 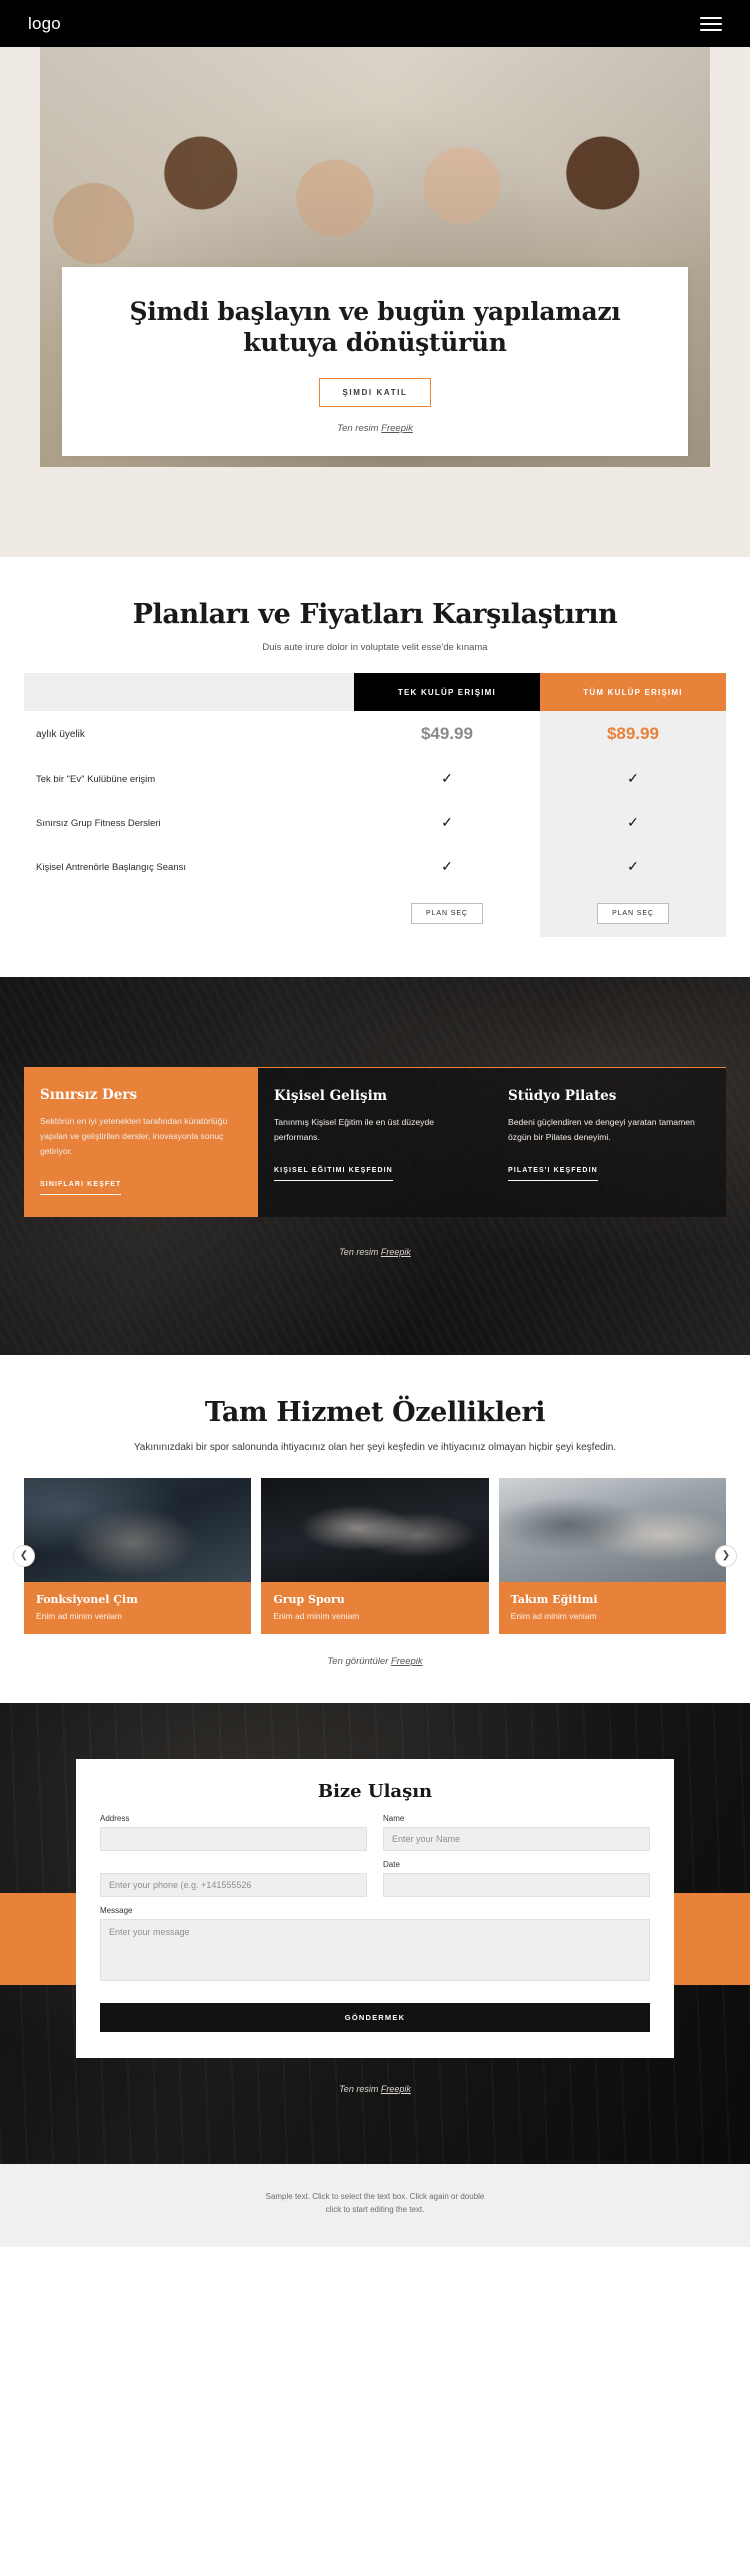 I want to click on dark-section-image-credit: Ten resim Freepik, so click(x=375, y=1252).